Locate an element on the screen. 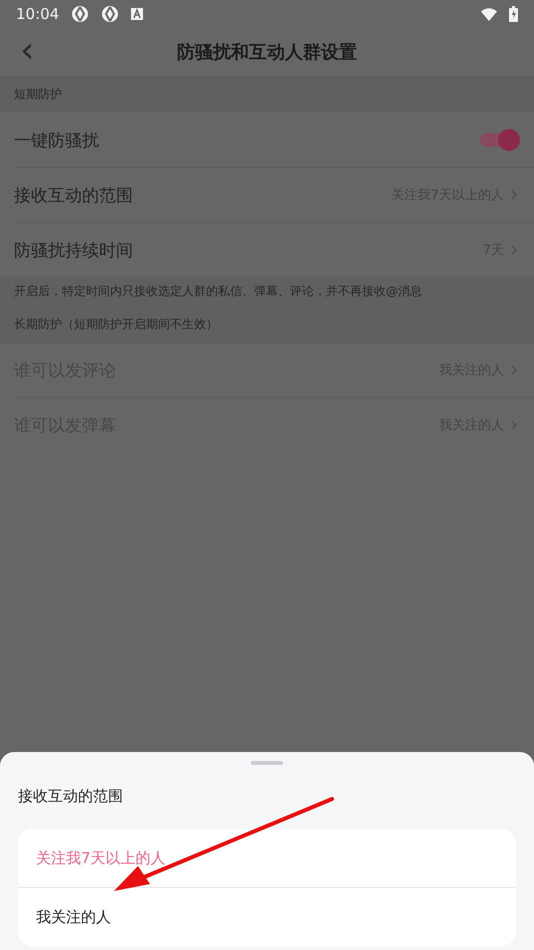  section-label: 短期防护 is located at coordinates (267, 94).